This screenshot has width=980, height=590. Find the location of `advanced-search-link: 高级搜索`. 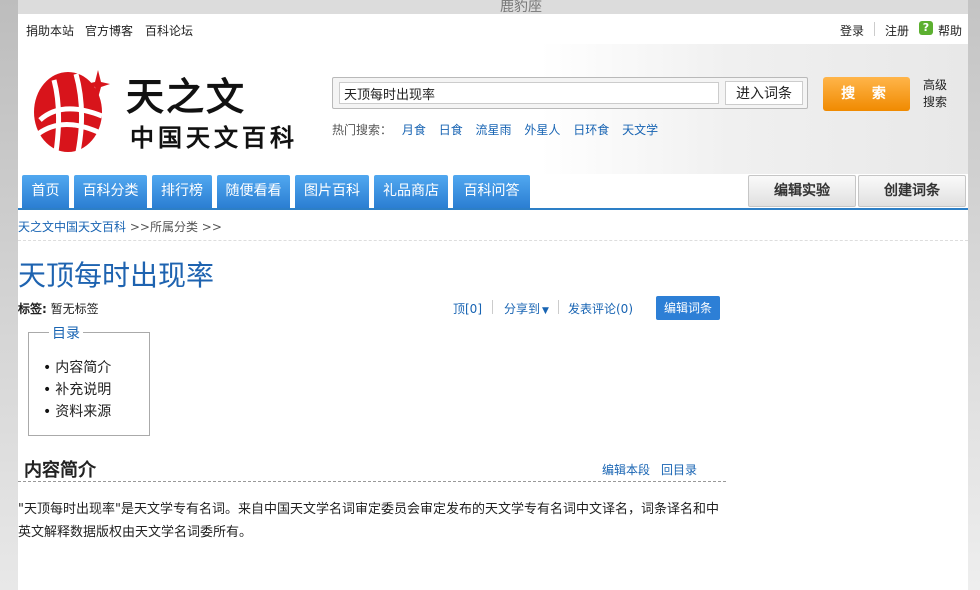

advanced-search-link: 高级搜索 is located at coordinates (938, 94).